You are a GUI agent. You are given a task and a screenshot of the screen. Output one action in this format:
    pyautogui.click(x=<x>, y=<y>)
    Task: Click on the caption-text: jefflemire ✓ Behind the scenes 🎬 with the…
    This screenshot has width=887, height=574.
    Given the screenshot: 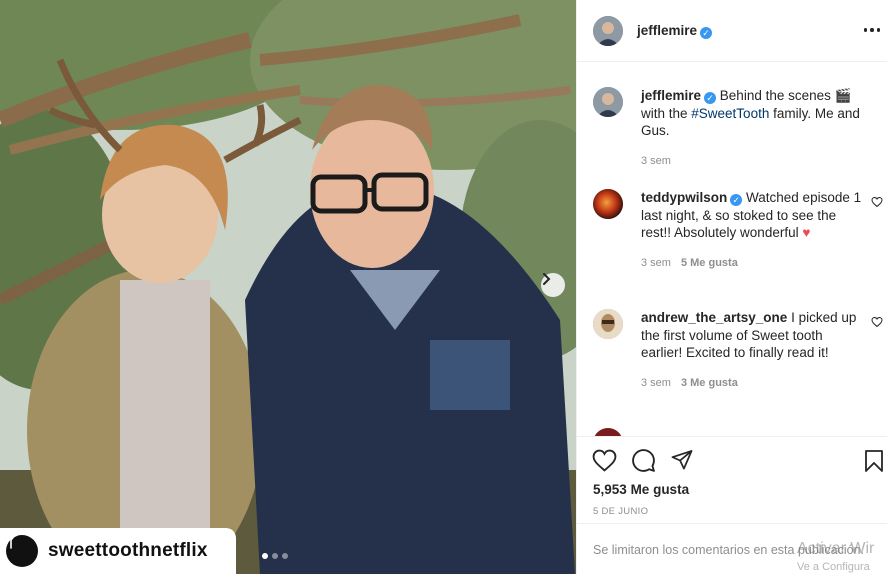 What is the action you would take?
    pyautogui.click(x=750, y=113)
    